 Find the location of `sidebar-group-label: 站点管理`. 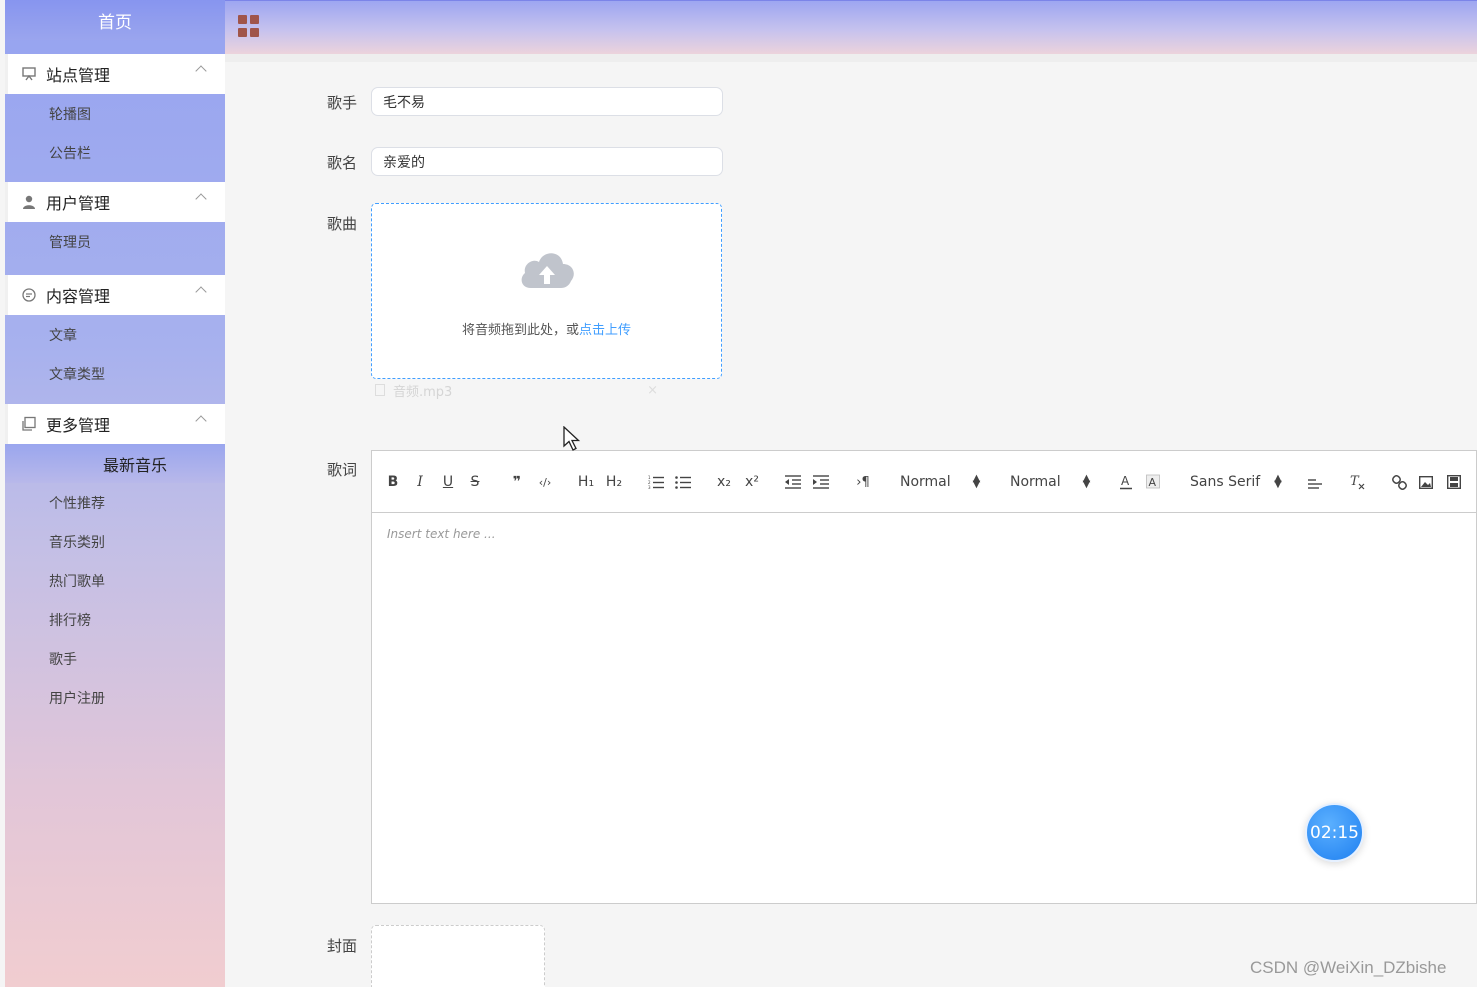

sidebar-group-label: 站点管理 is located at coordinates (78, 75).